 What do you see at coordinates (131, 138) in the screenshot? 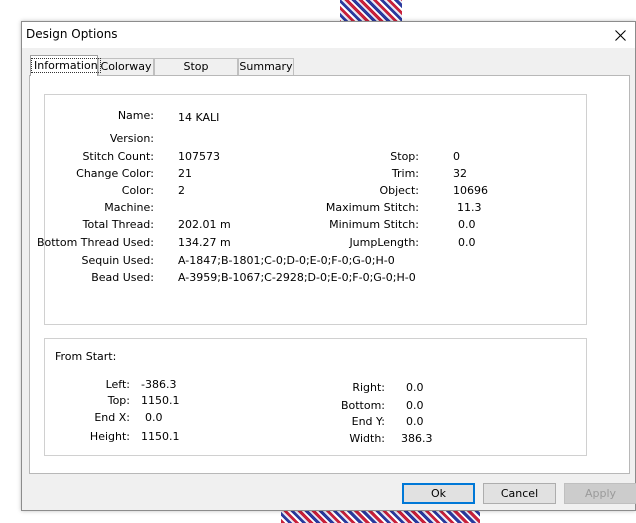
I see `version-label: Version:` at bounding box center [131, 138].